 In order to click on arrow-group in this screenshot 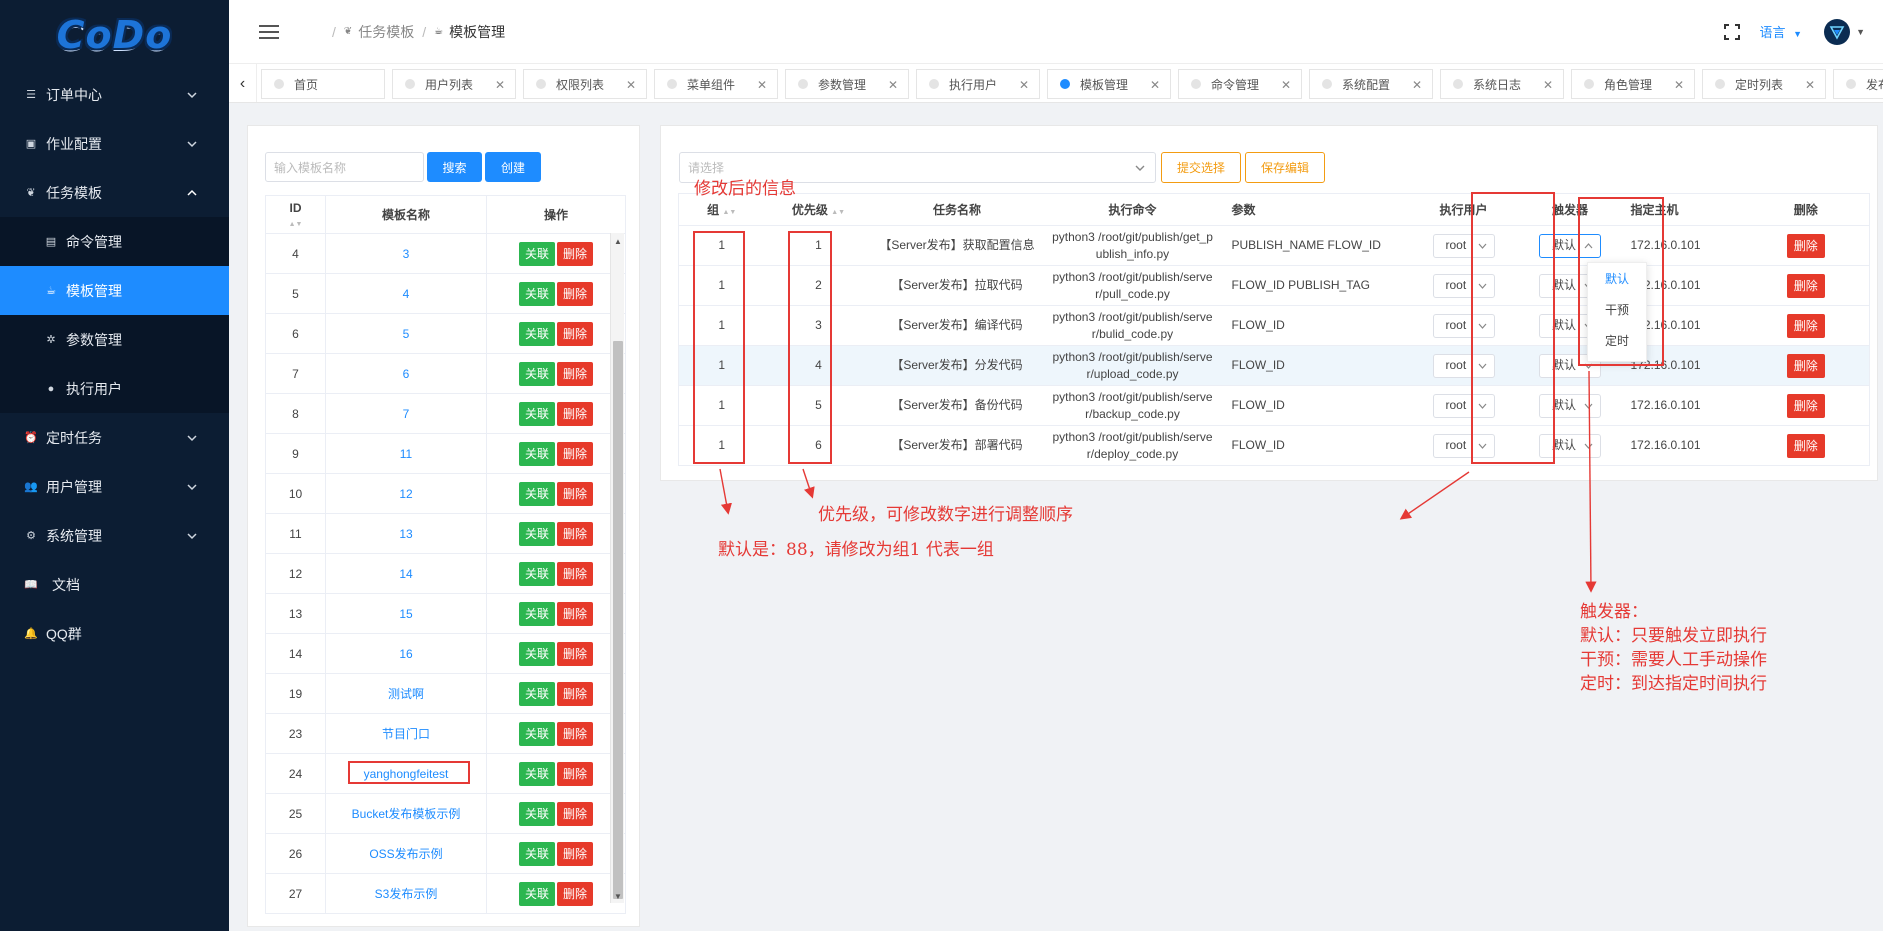, I will do `click(725, 491)`.